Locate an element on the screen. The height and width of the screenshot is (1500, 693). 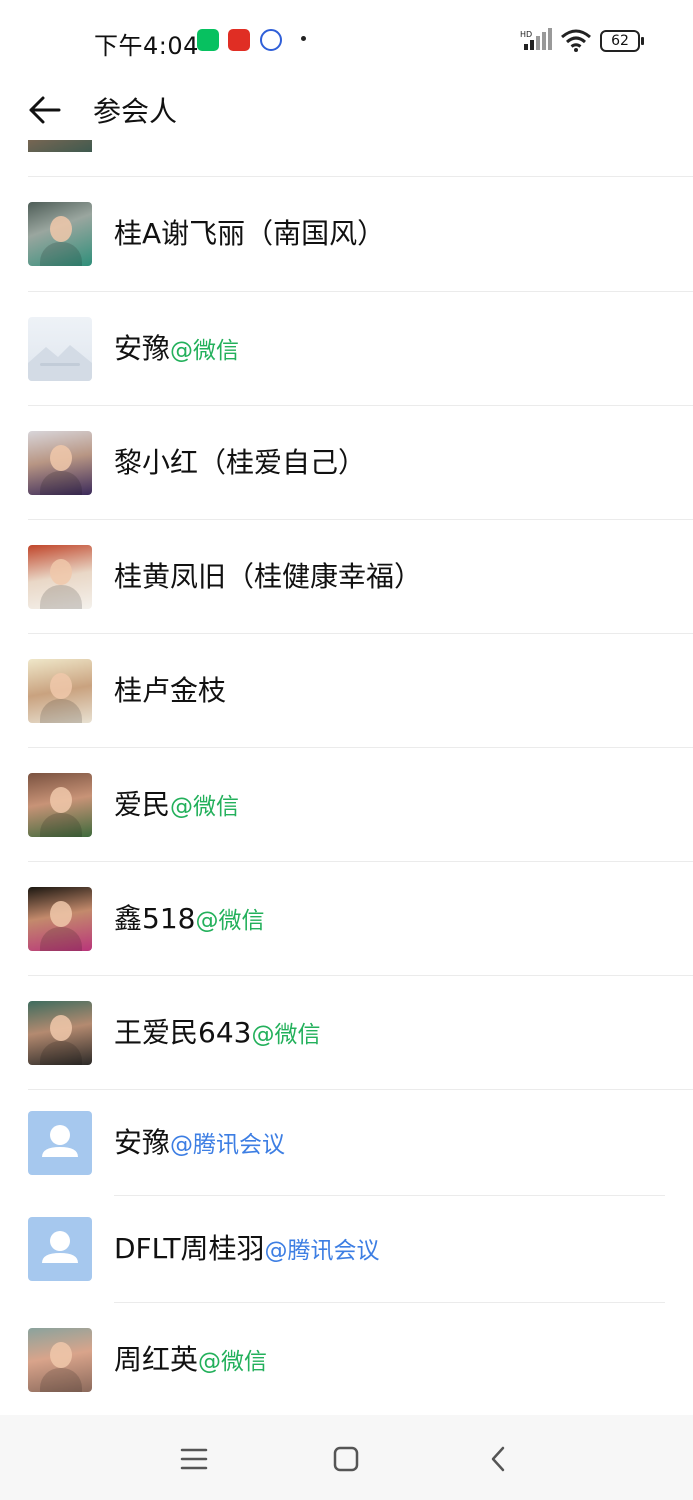
list-item: 王爱民643@微信 is located at coordinates (346, 1033).